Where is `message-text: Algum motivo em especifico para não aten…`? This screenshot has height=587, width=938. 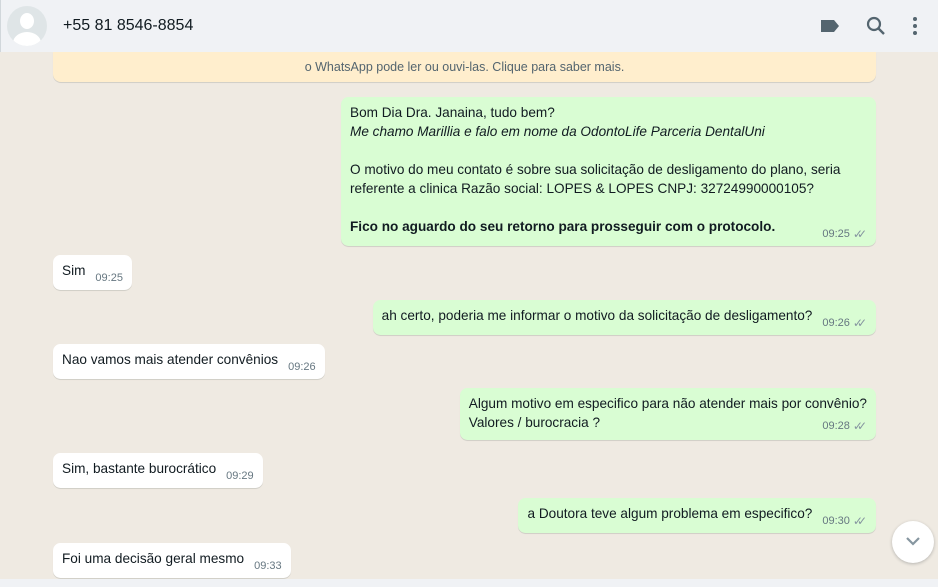
message-text: Algum motivo em especifico para não aten… is located at coordinates (667, 403).